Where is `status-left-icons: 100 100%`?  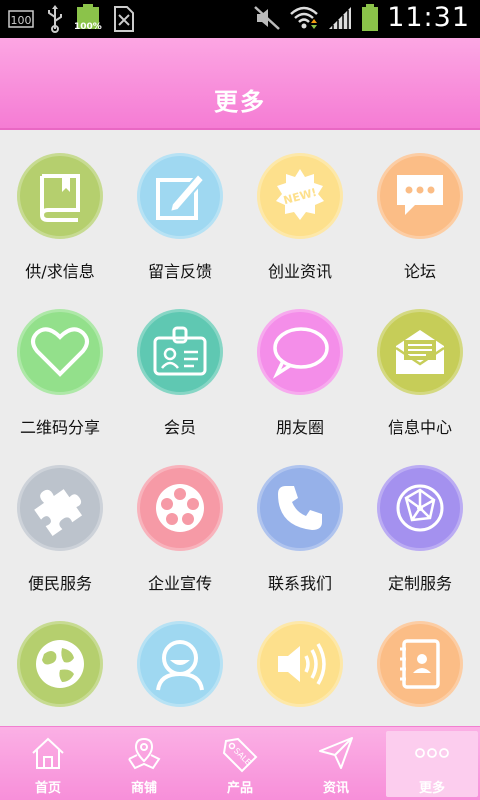 status-left-icons: 100 100% is located at coordinates (72, 19).